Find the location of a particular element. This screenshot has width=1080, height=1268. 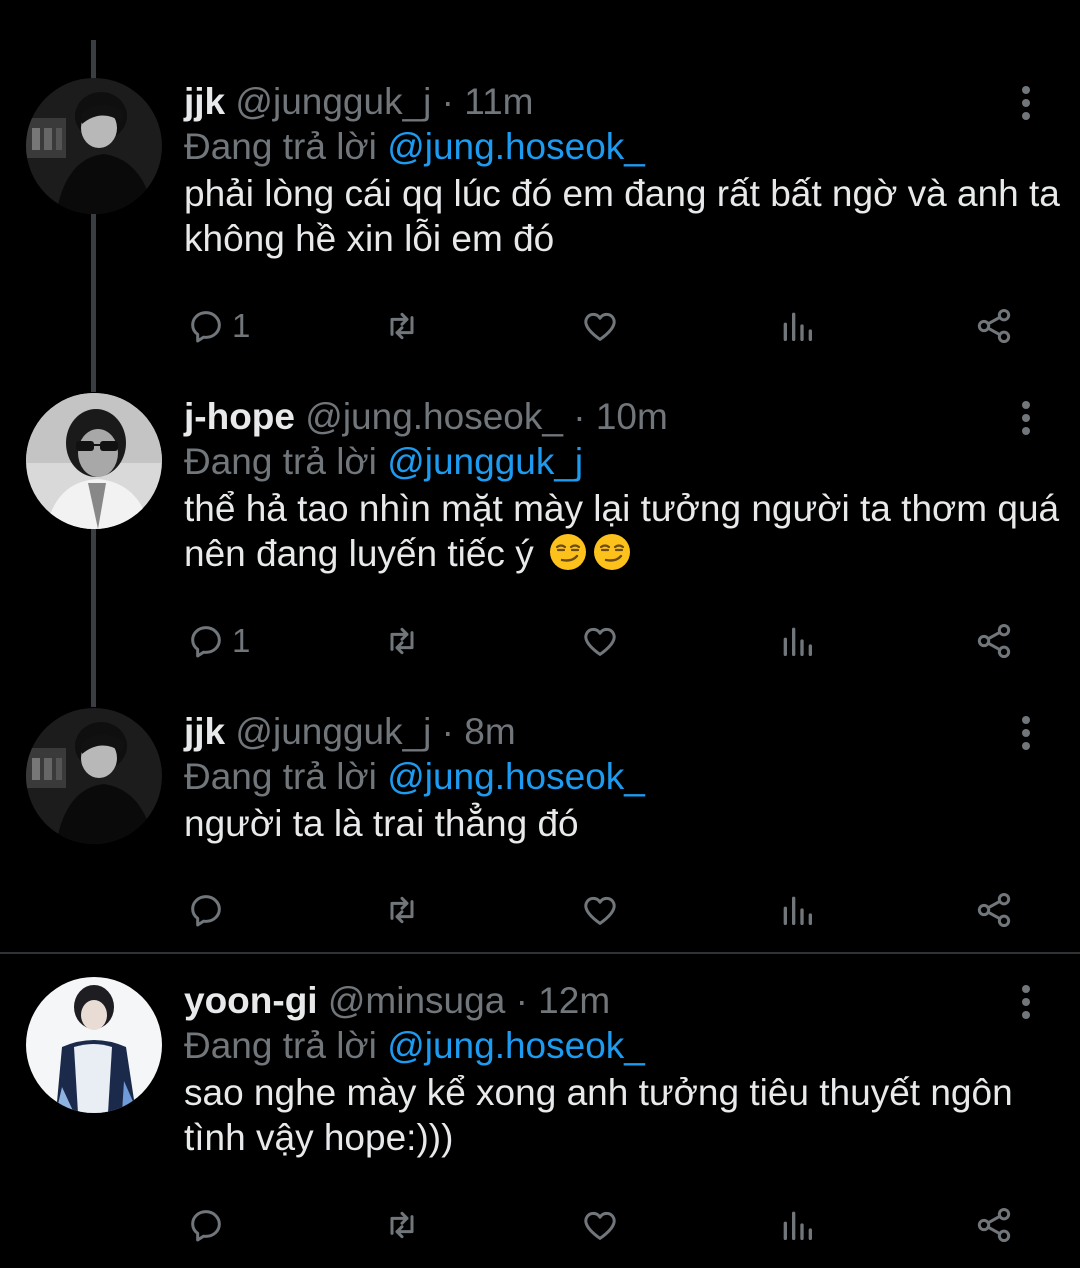

tweet-text: người ta là trai thẳng đó is located at coordinates (381, 823).